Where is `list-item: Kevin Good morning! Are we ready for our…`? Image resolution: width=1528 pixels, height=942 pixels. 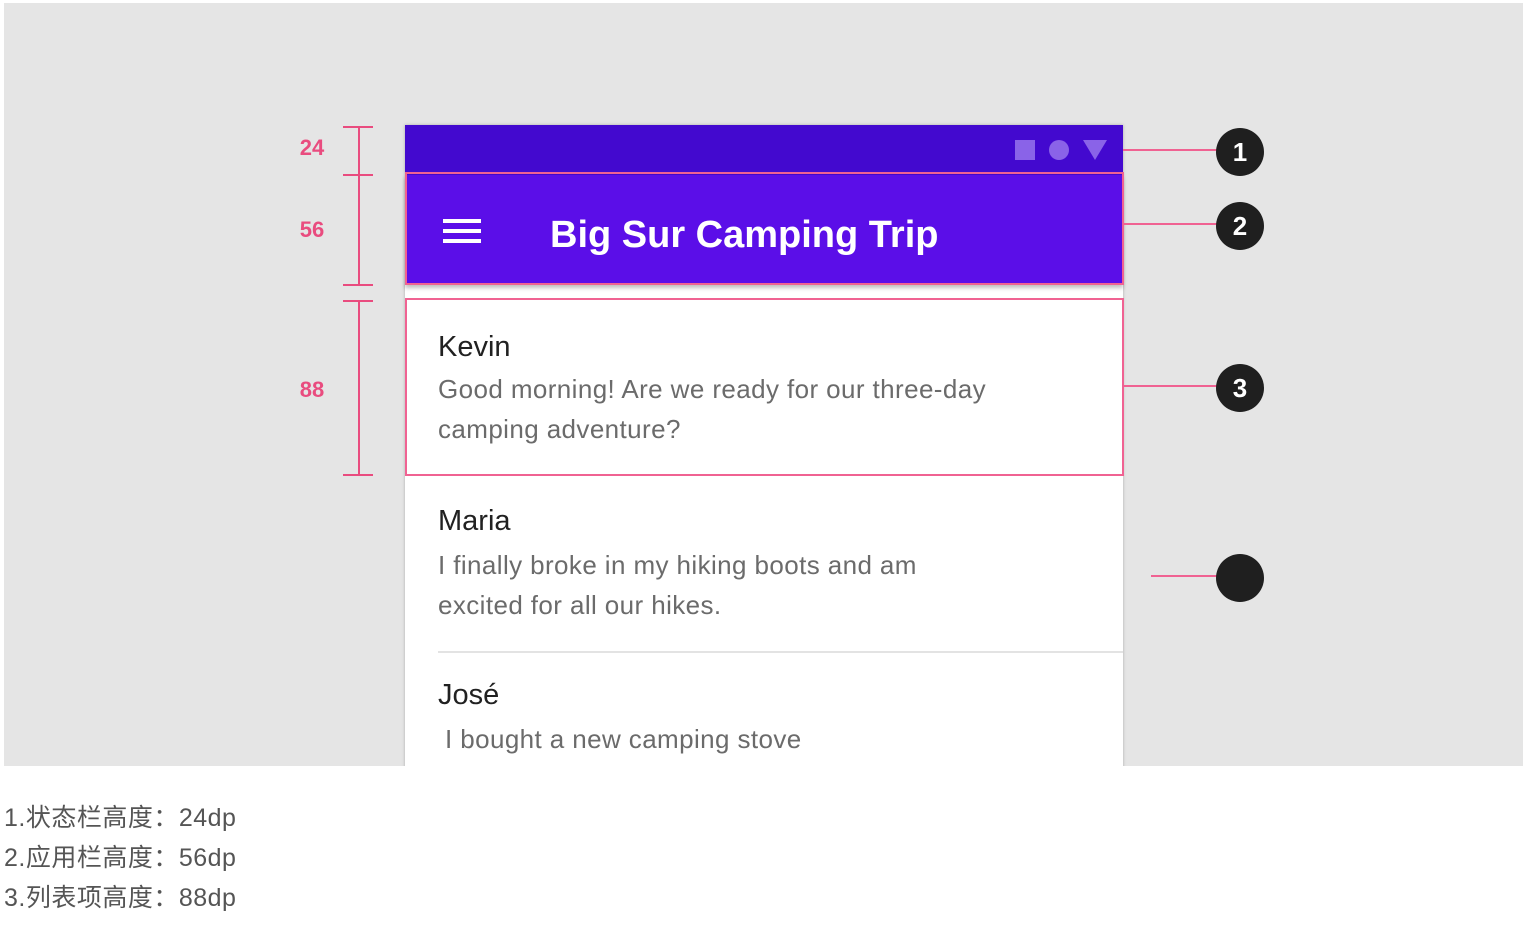
list-item: Kevin Good morning! Are we ready for our… is located at coordinates (764, 387).